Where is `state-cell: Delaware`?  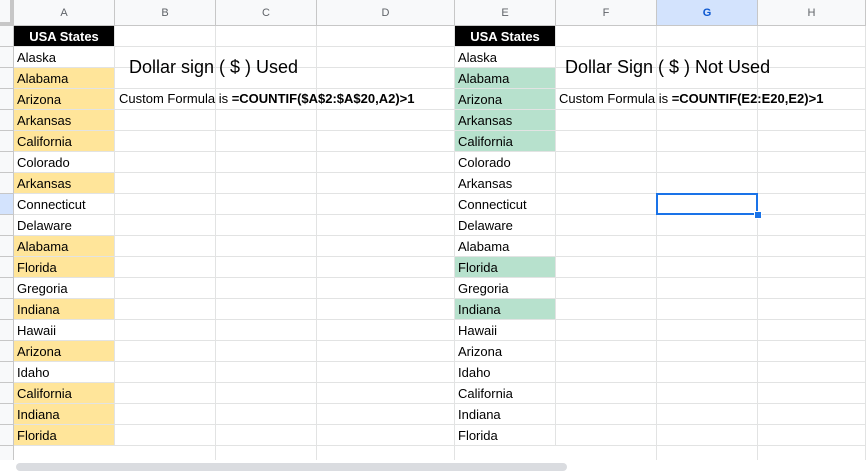
state-cell: Delaware is located at coordinates (505, 225).